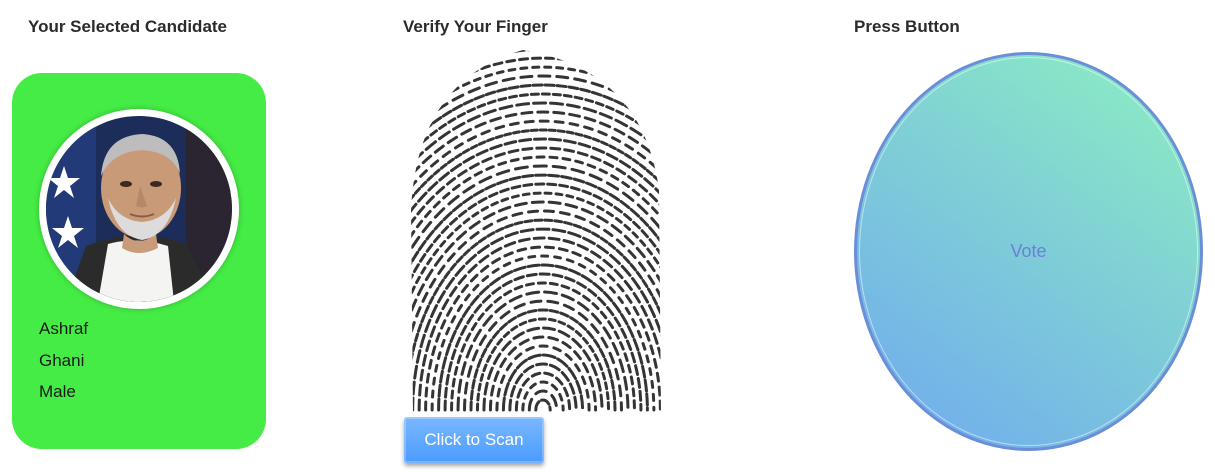 This screenshot has width=1215, height=473. What do you see at coordinates (64, 328) in the screenshot?
I see `candidate-first-name: Ashraf` at bounding box center [64, 328].